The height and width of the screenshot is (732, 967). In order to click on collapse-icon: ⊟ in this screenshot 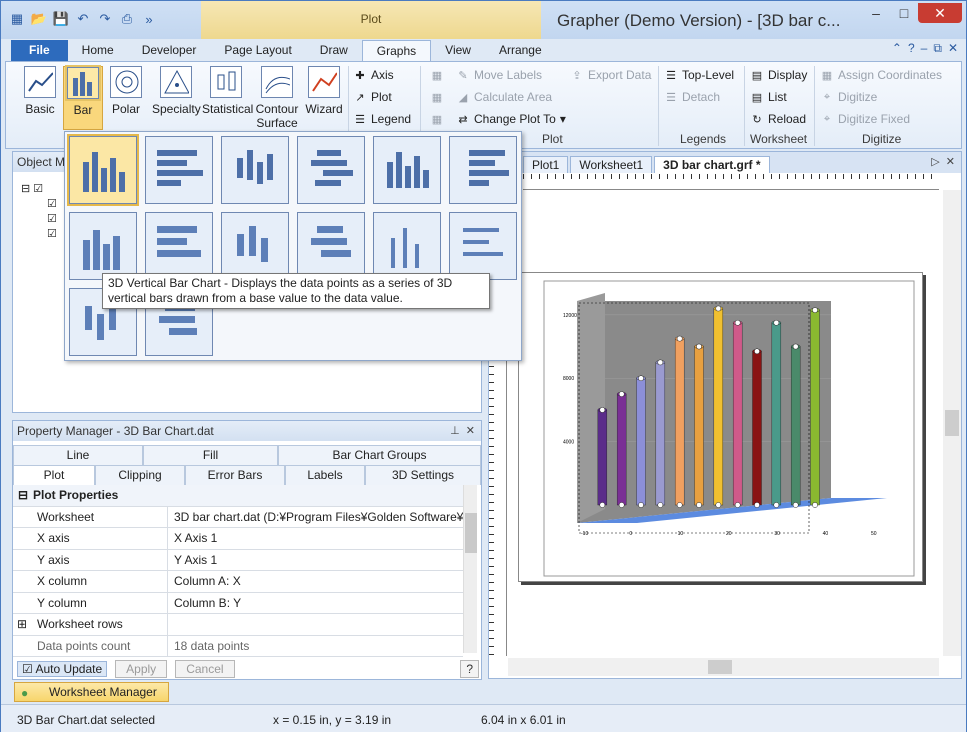, I will do `click(23, 495)`.